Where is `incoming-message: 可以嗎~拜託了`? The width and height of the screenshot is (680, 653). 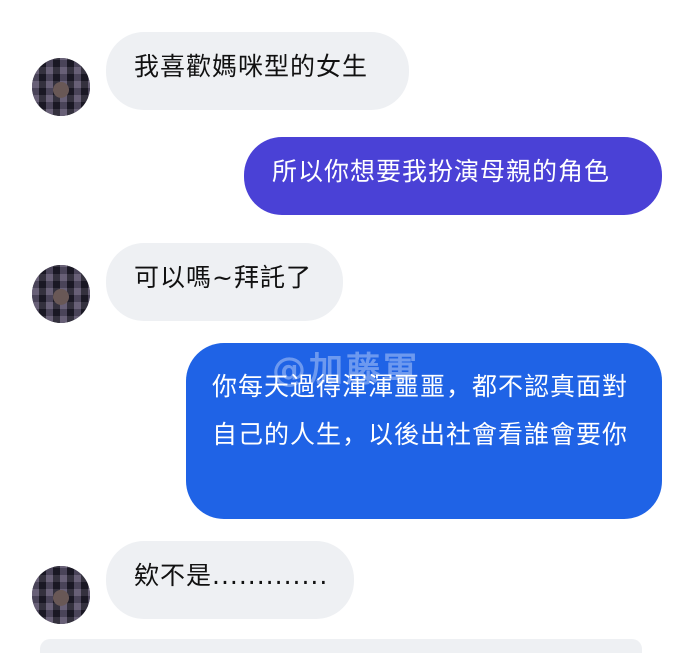
incoming-message: 可以嗎~拜託了 is located at coordinates (224, 282).